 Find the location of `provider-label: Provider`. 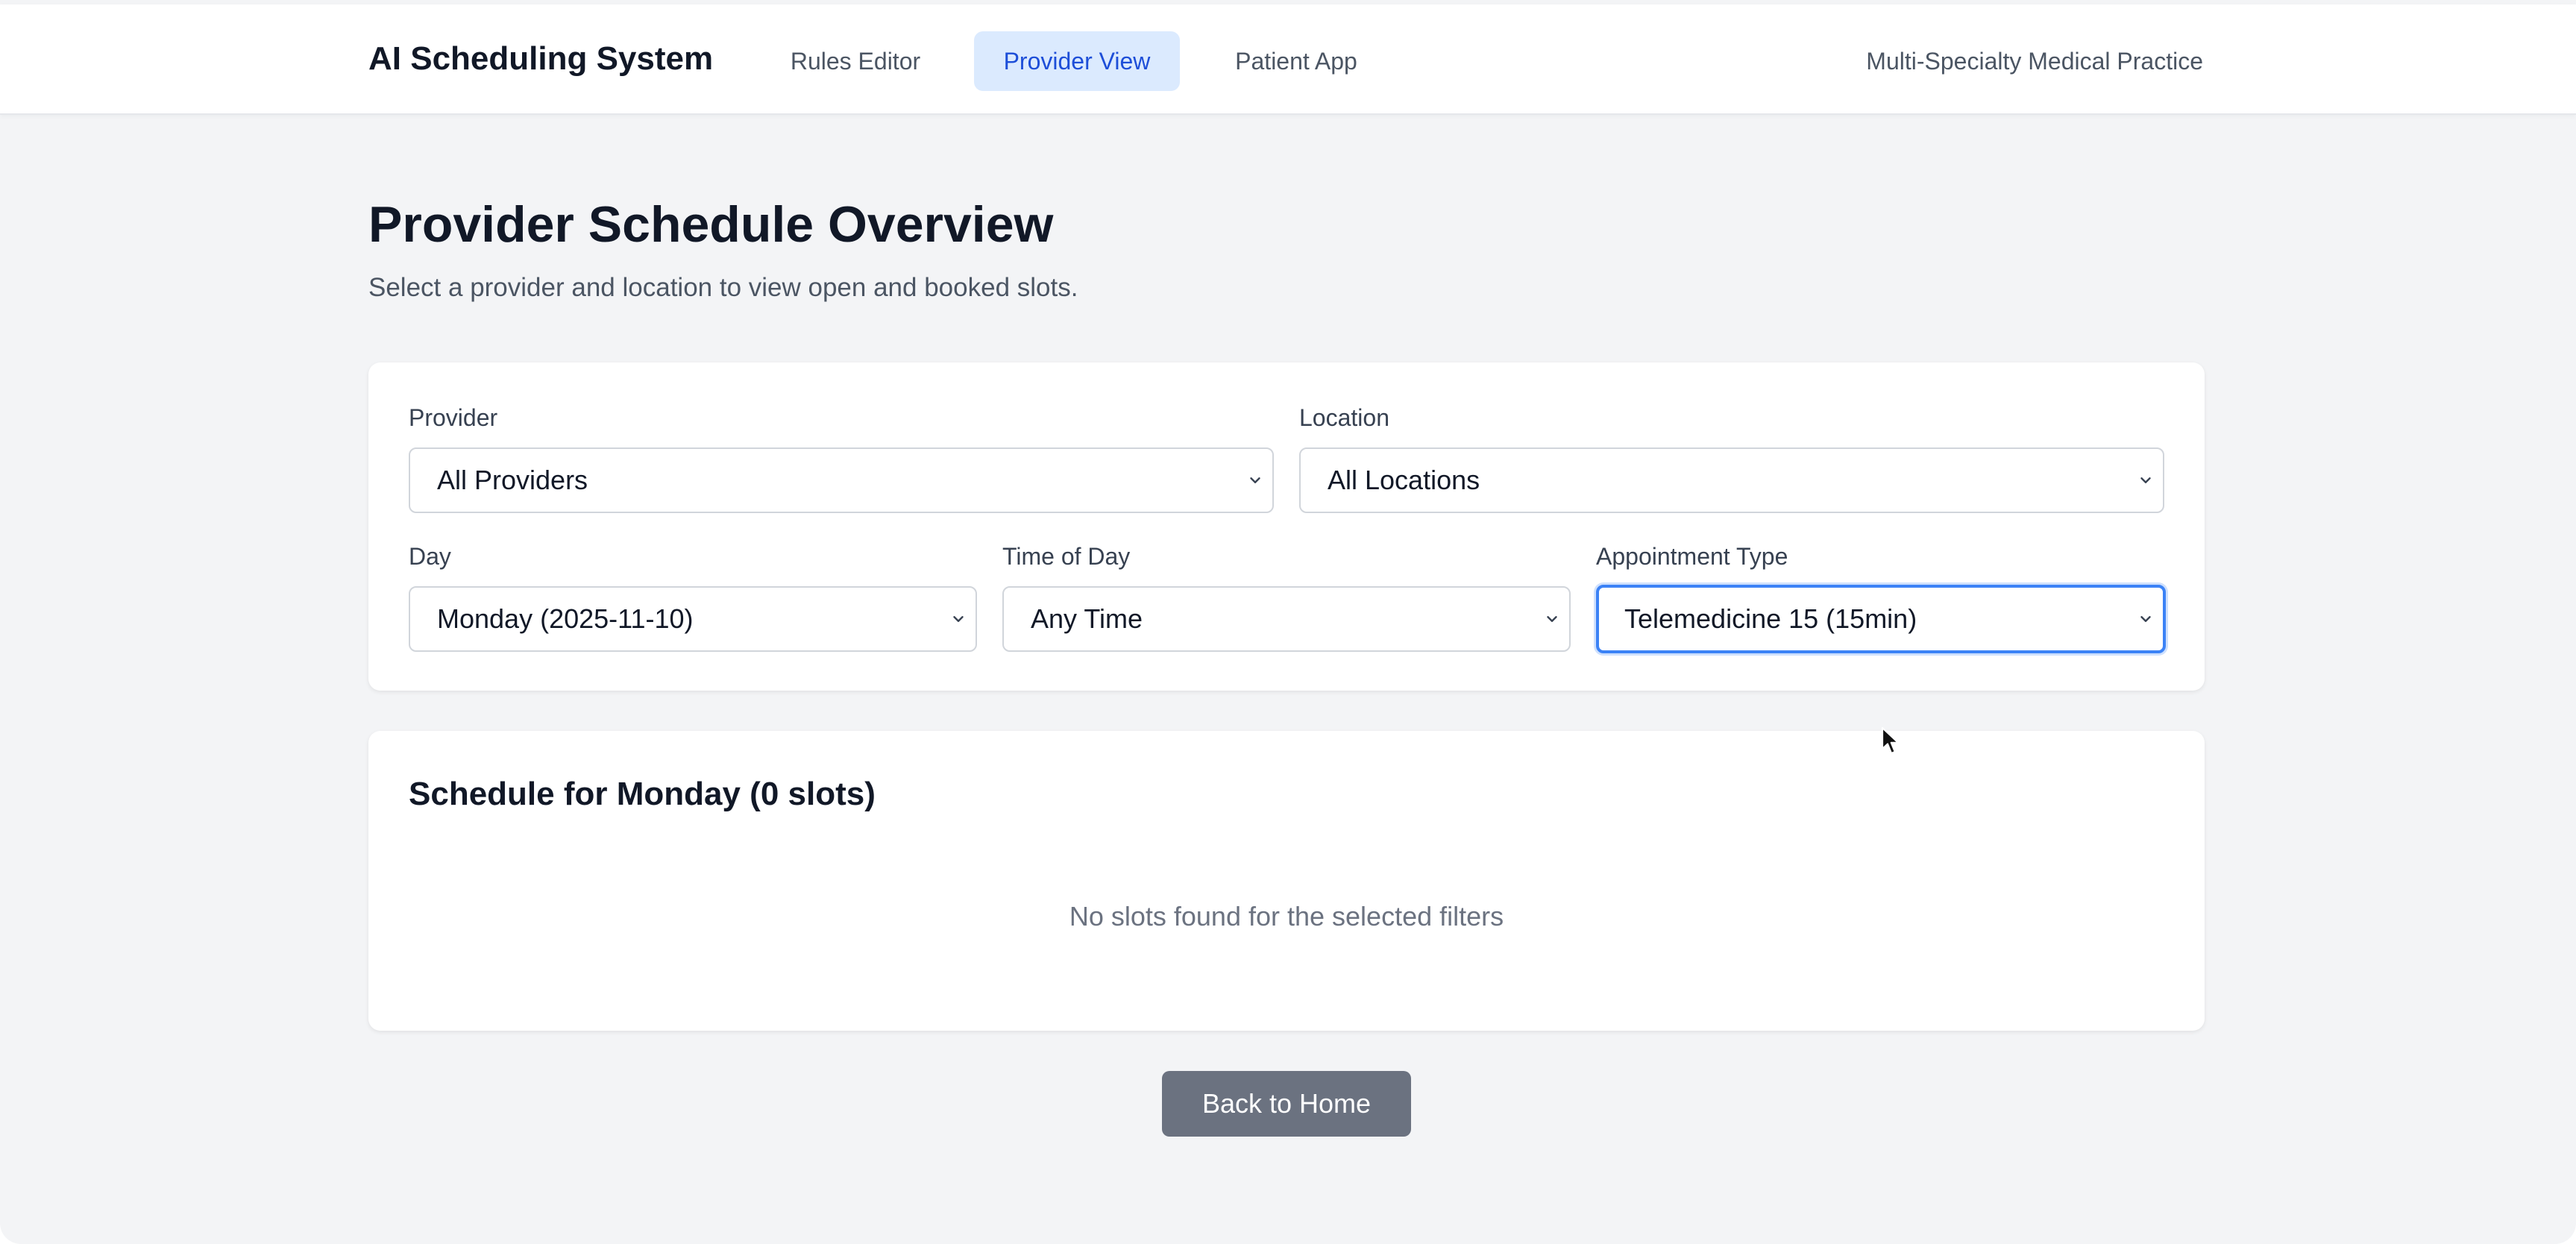

provider-label: Provider is located at coordinates (453, 417).